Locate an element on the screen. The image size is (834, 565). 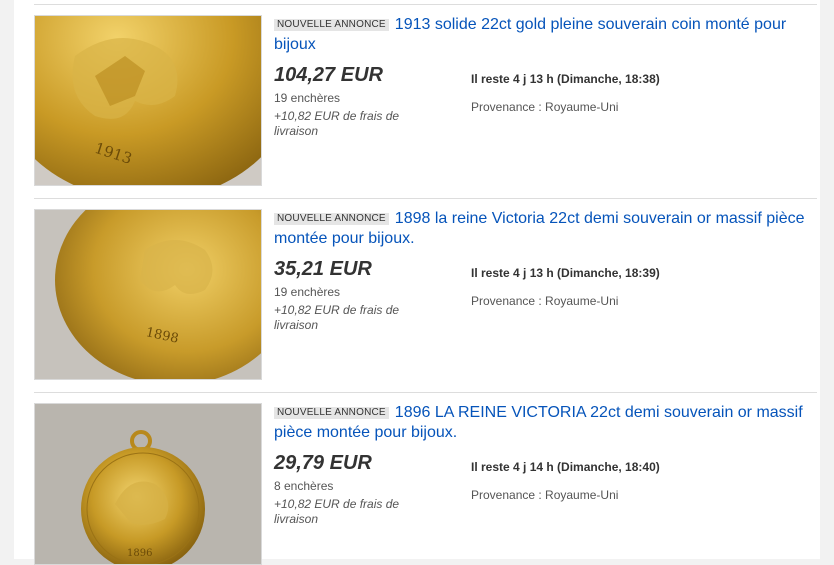
time-left: Il reste 4 j 13 h (Dimanche, 18:39) is located at coordinates (565, 273).